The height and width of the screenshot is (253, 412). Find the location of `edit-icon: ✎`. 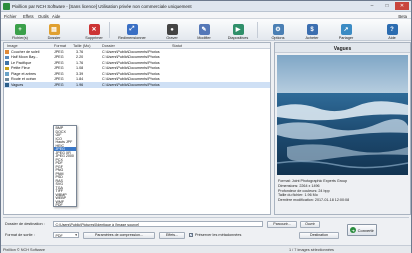

edit-icon: ✎ is located at coordinates (204, 29).